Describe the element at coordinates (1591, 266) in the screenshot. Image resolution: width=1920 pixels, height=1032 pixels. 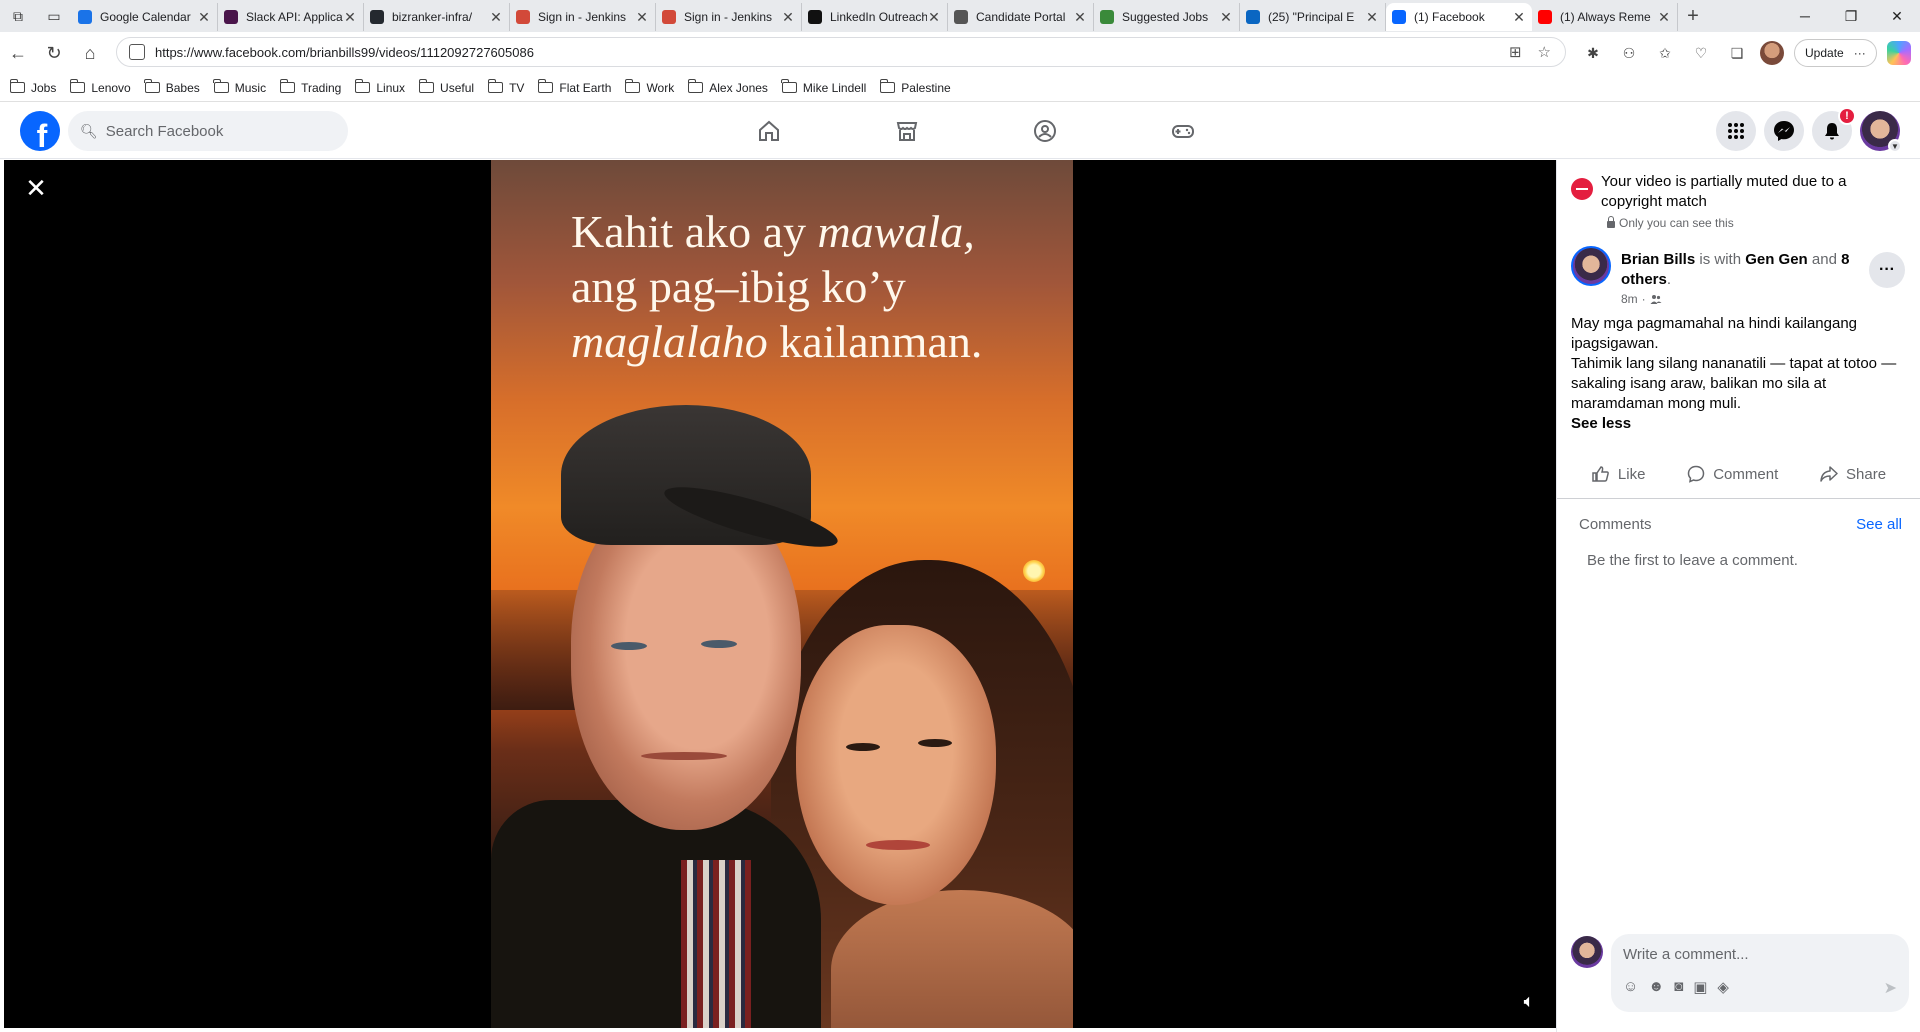
I see `author-avatar` at that location.